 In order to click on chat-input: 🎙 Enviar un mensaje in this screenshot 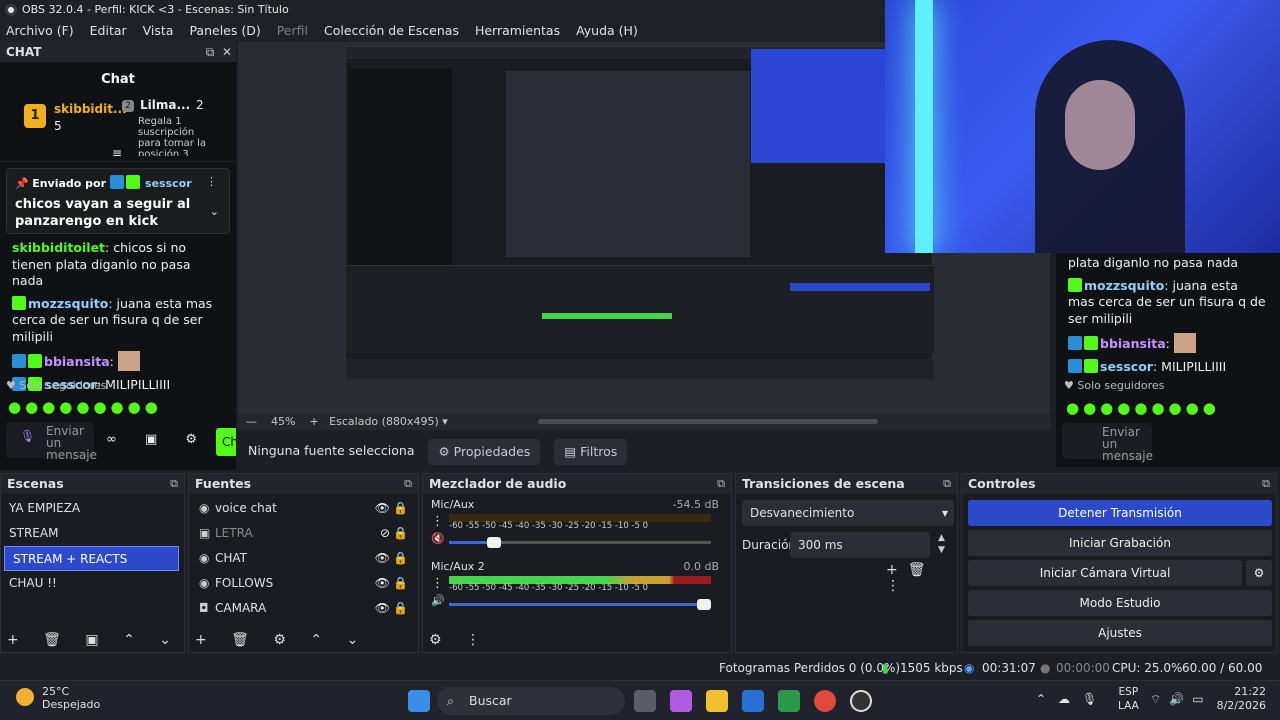, I will do `click(51, 441)`.